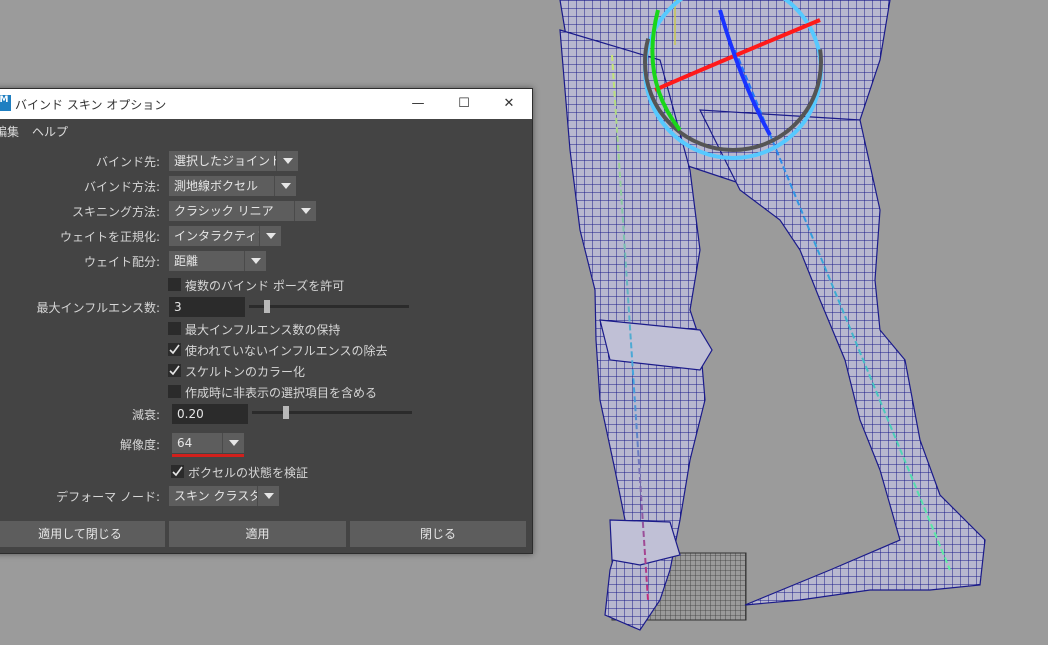 The width and height of the screenshot is (1048, 645). I want to click on maintain-max-influences-label: 最大インフルエンス数の保持, so click(263, 330).